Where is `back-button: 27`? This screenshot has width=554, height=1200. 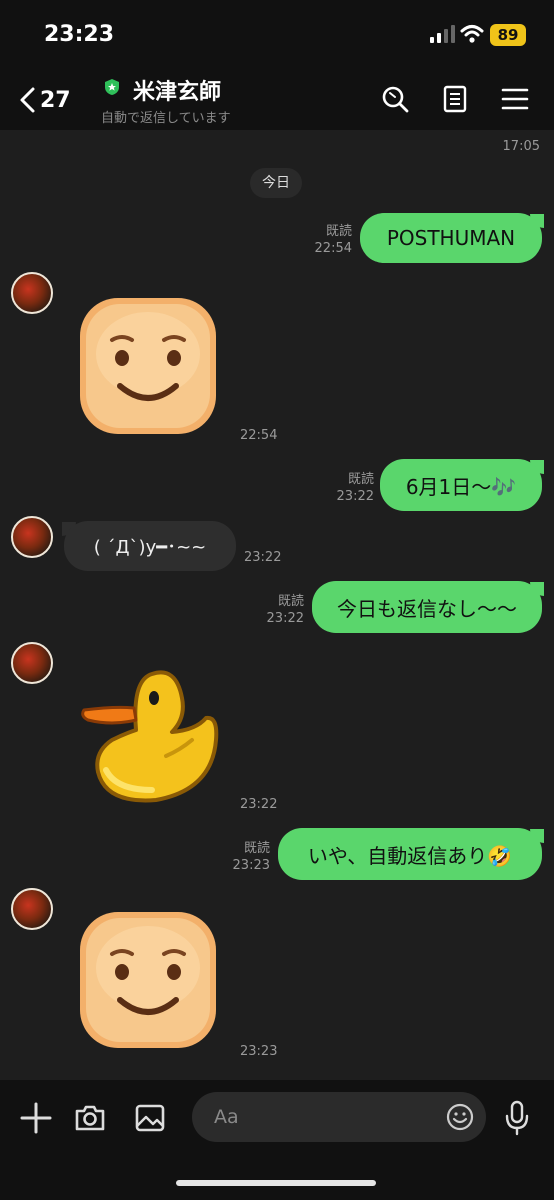
back-button: 27 is located at coordinates (48, 100).